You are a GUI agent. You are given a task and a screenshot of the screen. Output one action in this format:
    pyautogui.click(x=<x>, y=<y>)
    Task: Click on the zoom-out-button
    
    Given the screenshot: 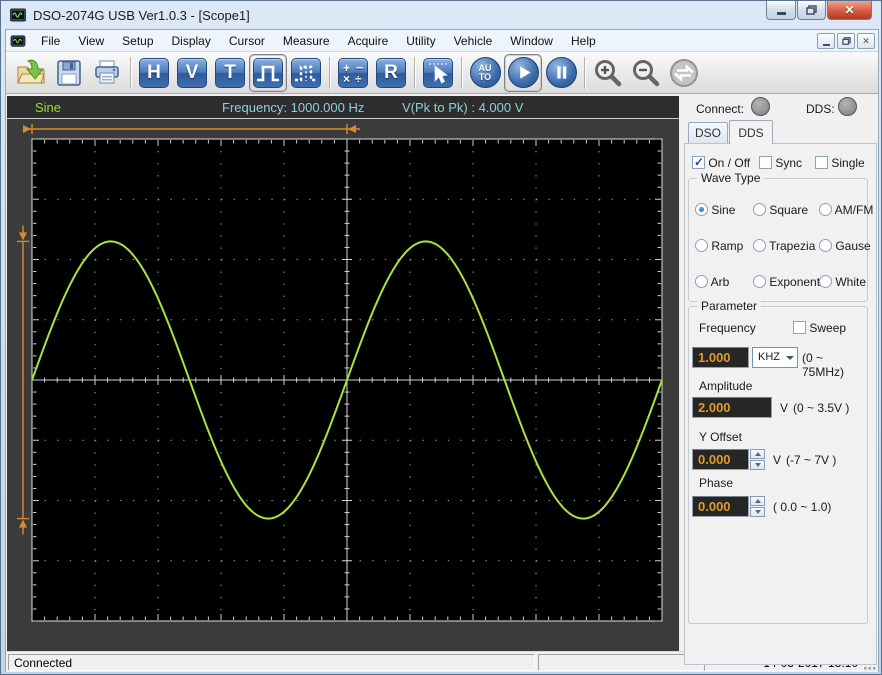 What is the action you would take?
    pyautogui.click(x=646, y=73)
    